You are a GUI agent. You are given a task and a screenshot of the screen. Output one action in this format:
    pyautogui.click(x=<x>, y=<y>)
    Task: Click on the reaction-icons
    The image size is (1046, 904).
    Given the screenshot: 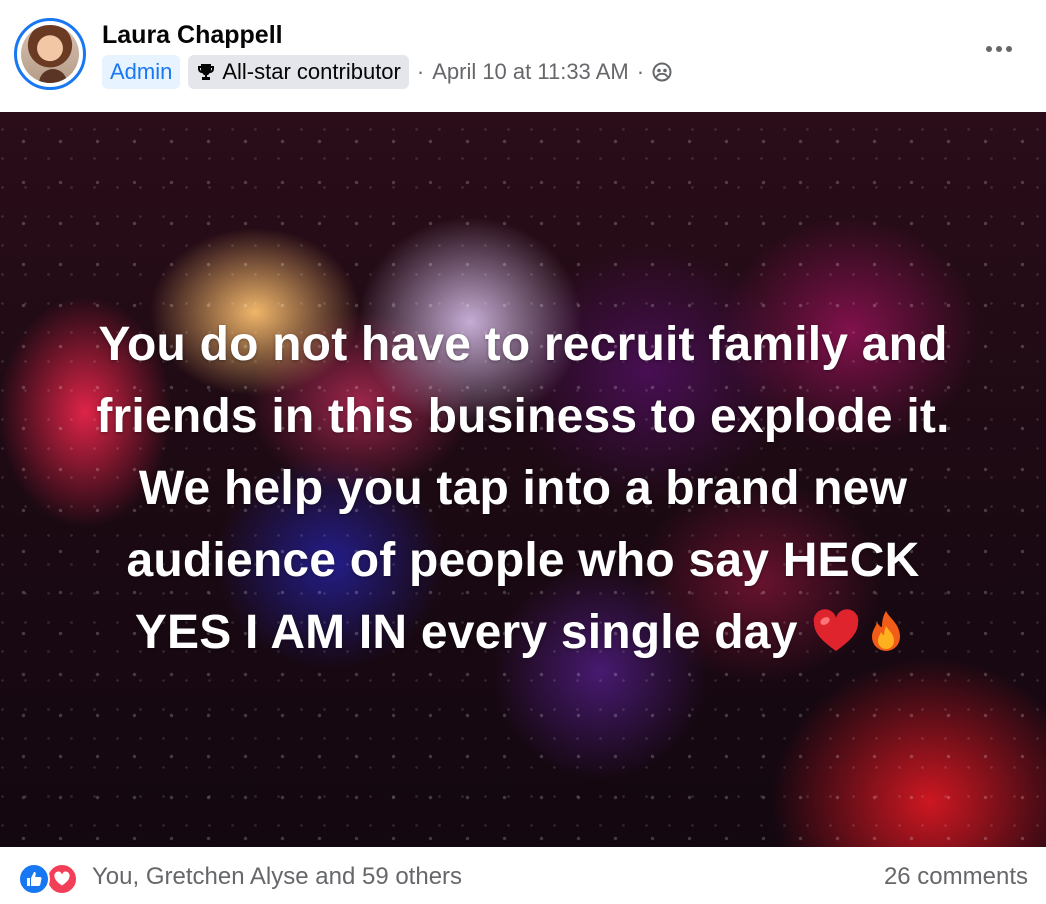 What is the action you would take?
    pyautogui.click(x=50, y=879)
    